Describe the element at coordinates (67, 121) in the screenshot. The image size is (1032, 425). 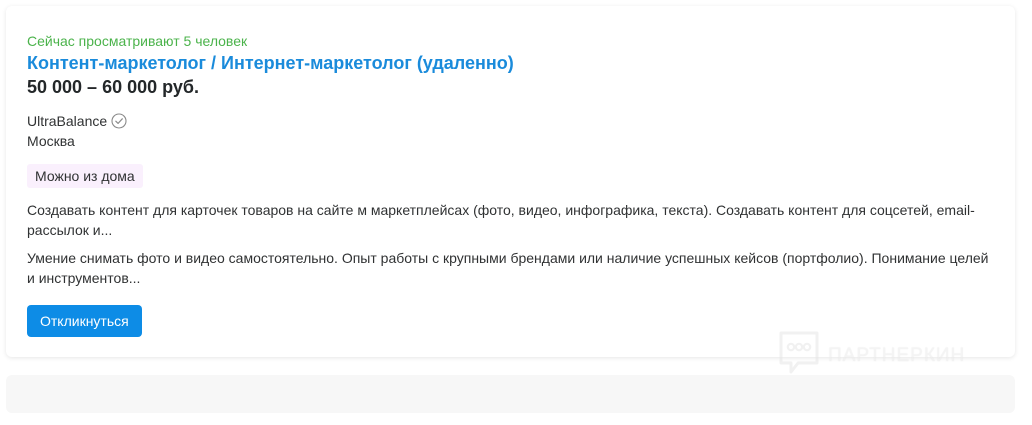
I see `company-name-link: UltraBalance` at that location.